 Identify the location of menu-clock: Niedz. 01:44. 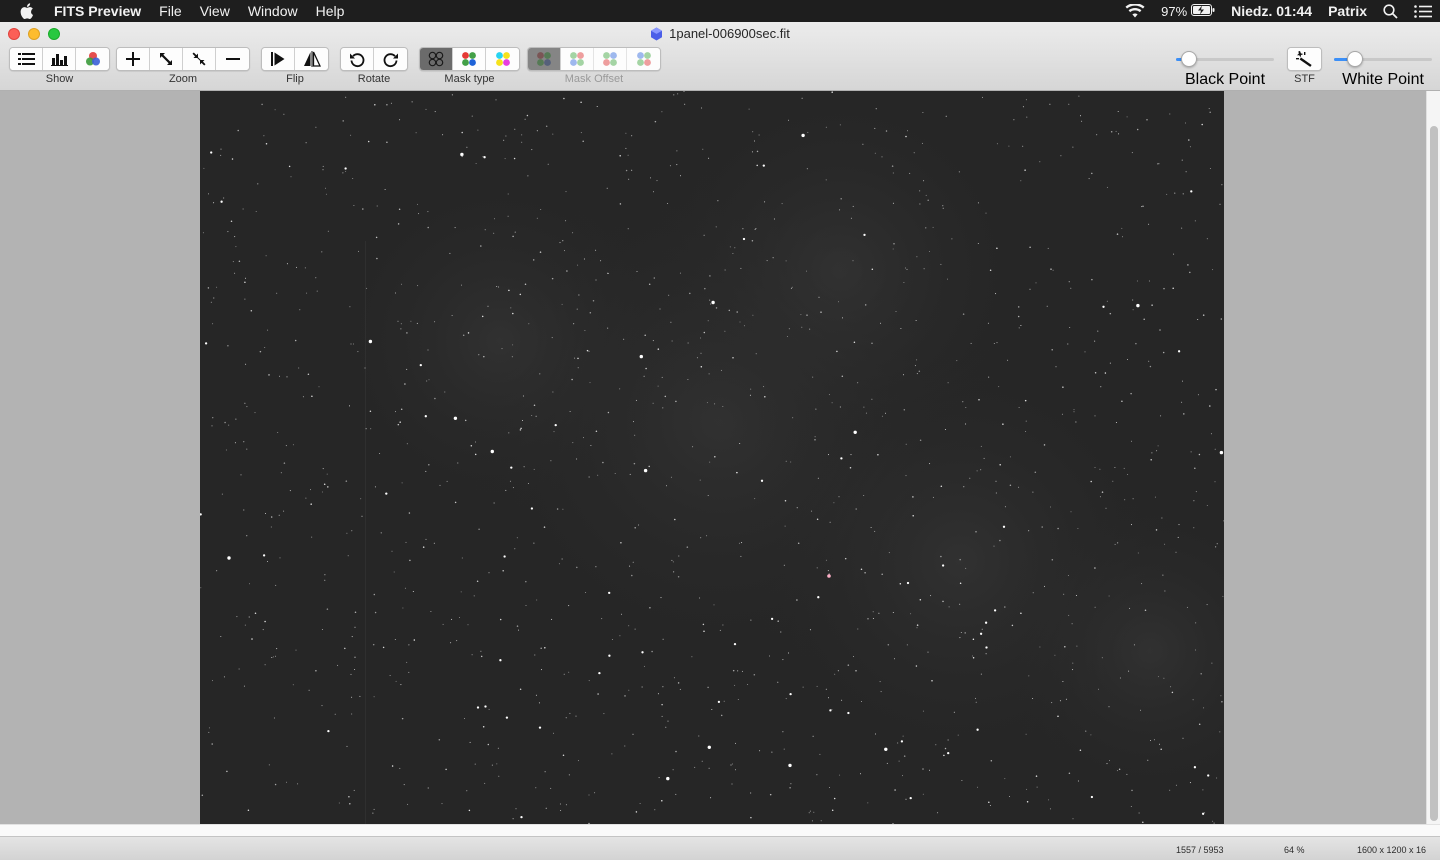
(1271, 11).